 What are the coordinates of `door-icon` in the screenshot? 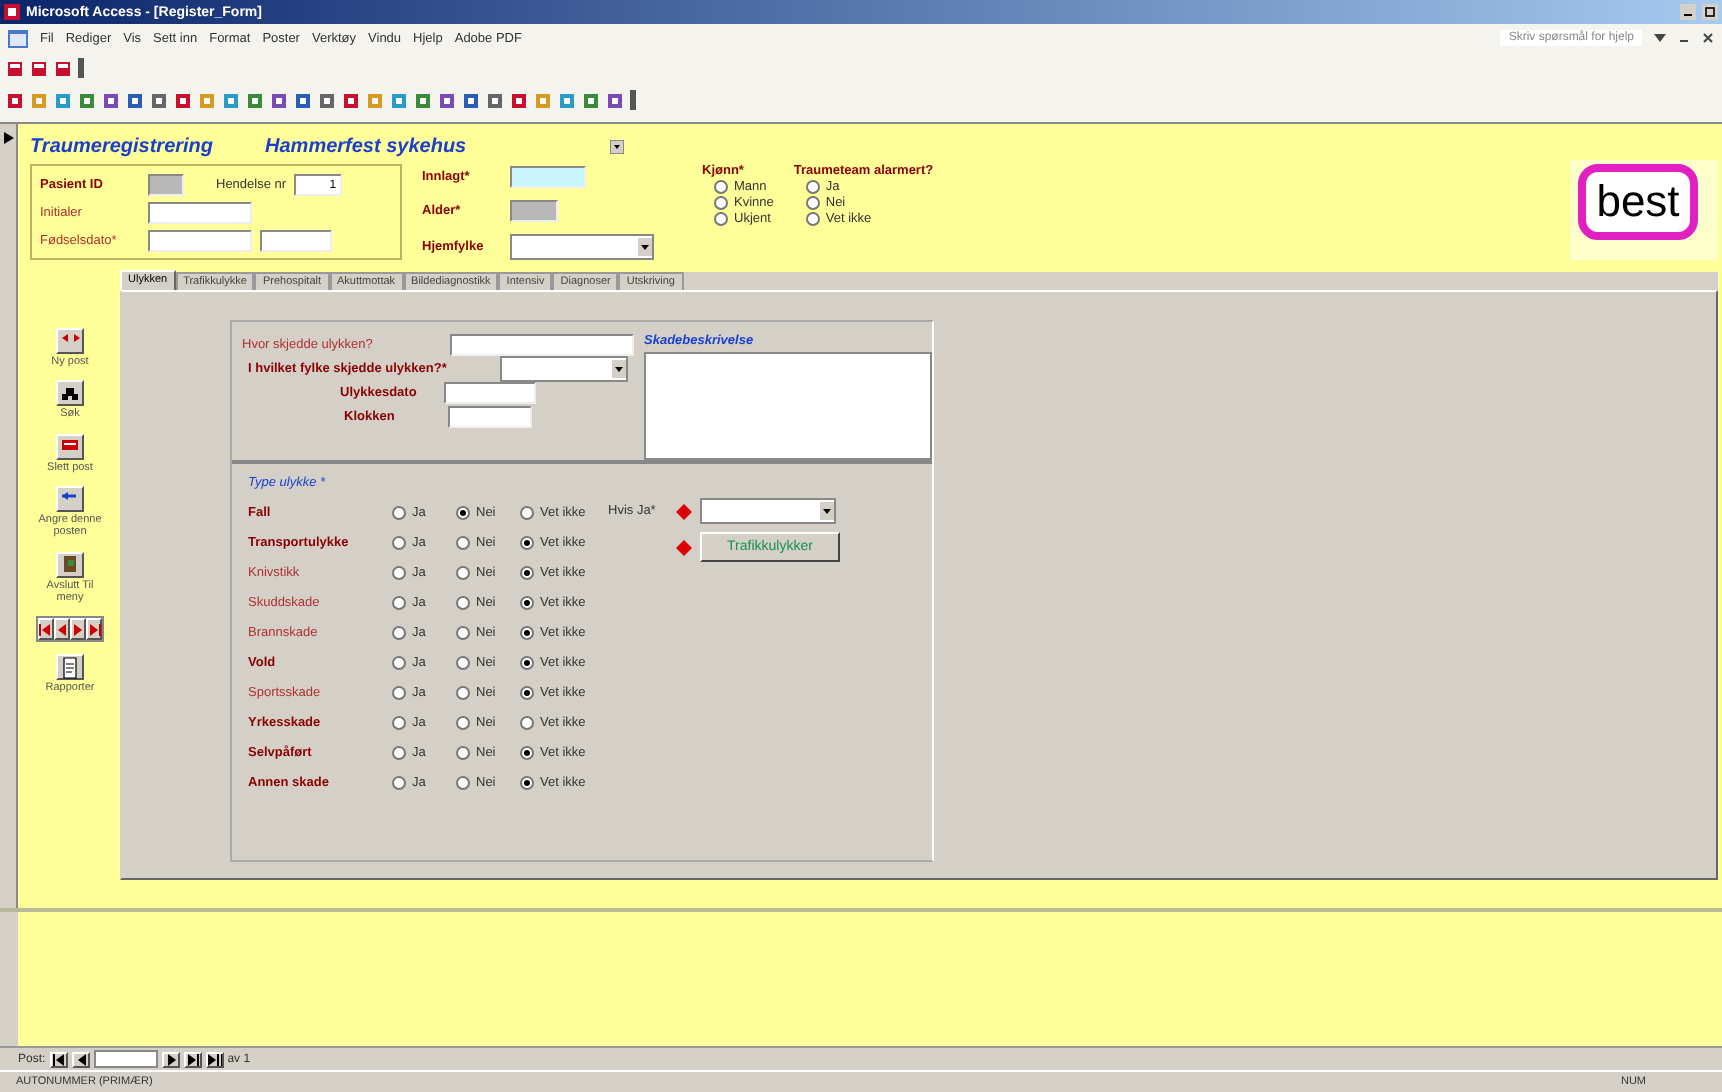 It's located at (70, 564).